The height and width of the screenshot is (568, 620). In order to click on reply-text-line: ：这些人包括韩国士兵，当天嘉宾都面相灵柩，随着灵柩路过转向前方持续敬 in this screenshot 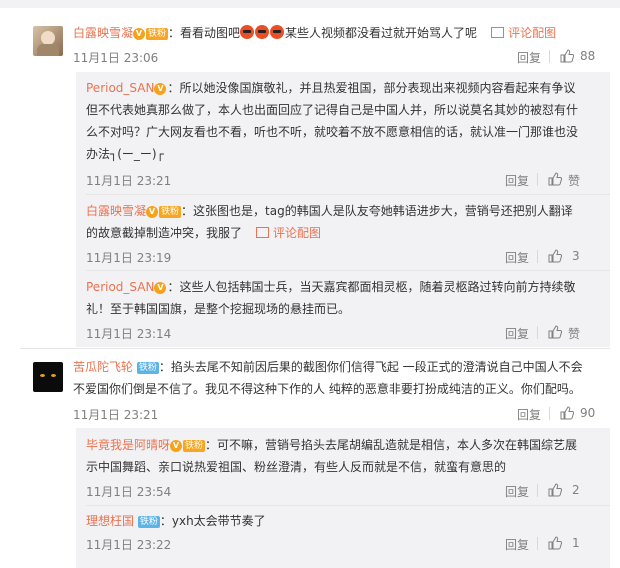, I will do `click(371, 287)`.